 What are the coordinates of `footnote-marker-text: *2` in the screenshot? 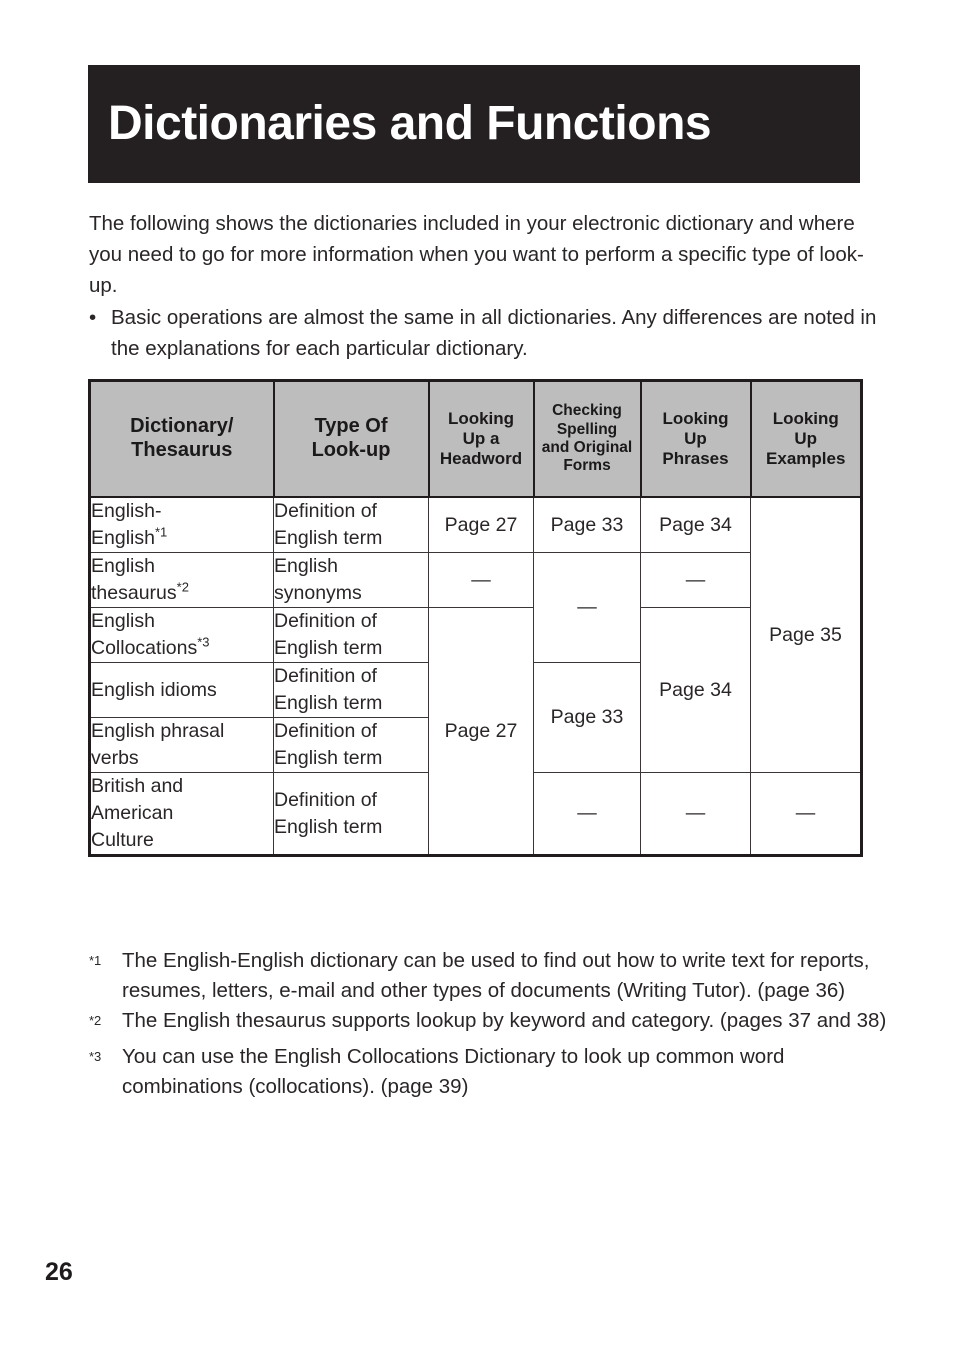 It's located at (95, 1020).